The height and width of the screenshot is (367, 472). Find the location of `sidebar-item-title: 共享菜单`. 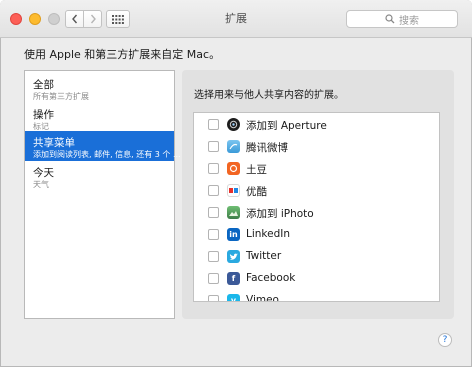

sidebar-item-title: 共享菜单 is located at coordinates (54, 143).